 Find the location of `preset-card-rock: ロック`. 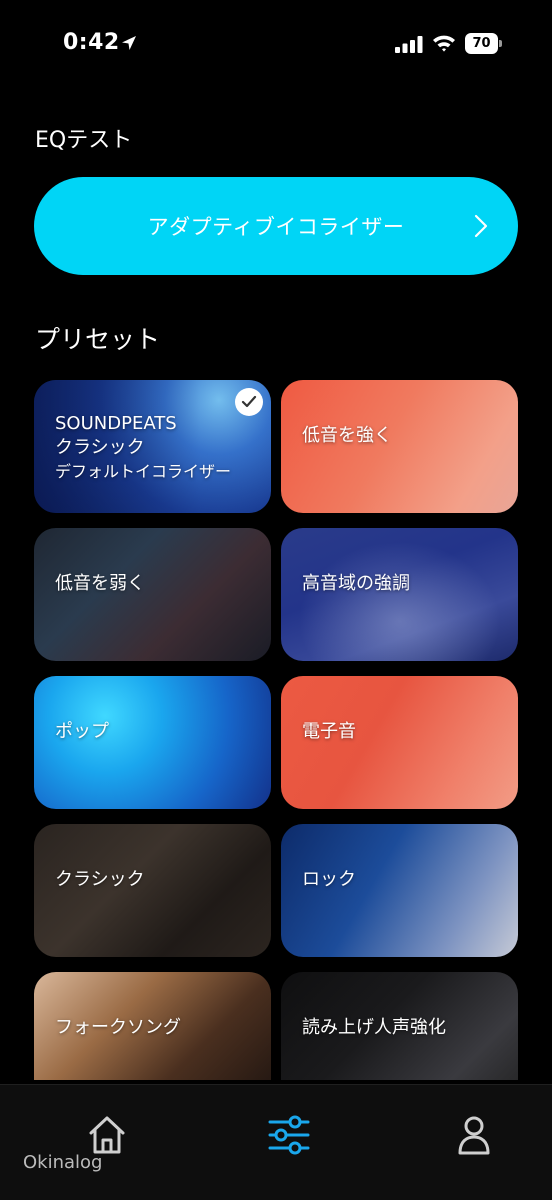

preset-card-rock: ロック is located at coordinates (399, 890).